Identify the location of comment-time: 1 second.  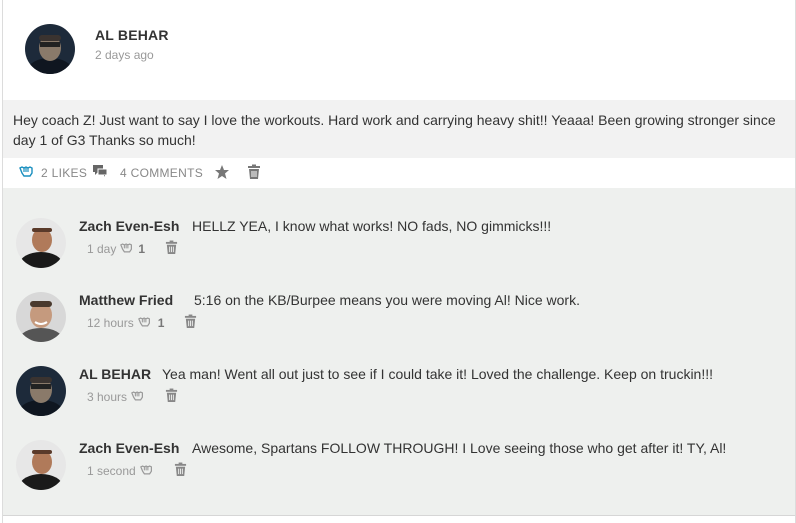
(111, 471).